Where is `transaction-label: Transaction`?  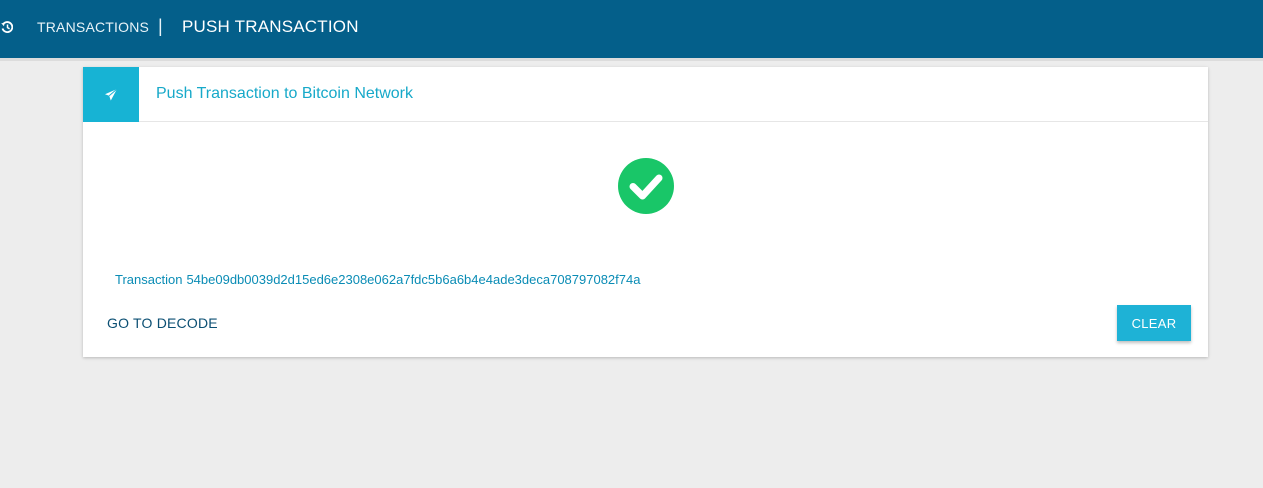 transaction-label: Transaction is located at coordinates (149, 279).